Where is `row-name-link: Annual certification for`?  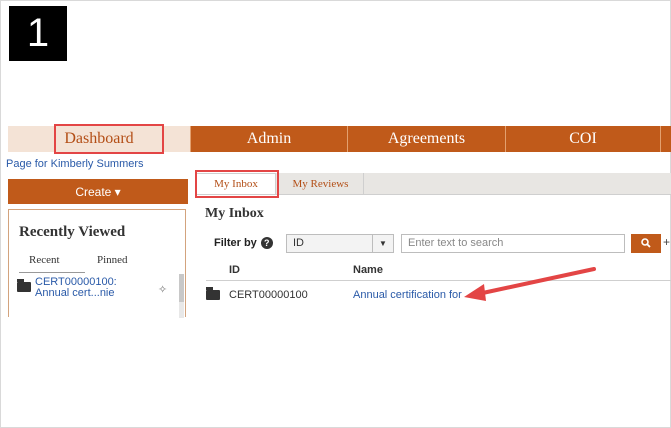
row-name-link: Annual certification for is located at coordinates (407, 295).